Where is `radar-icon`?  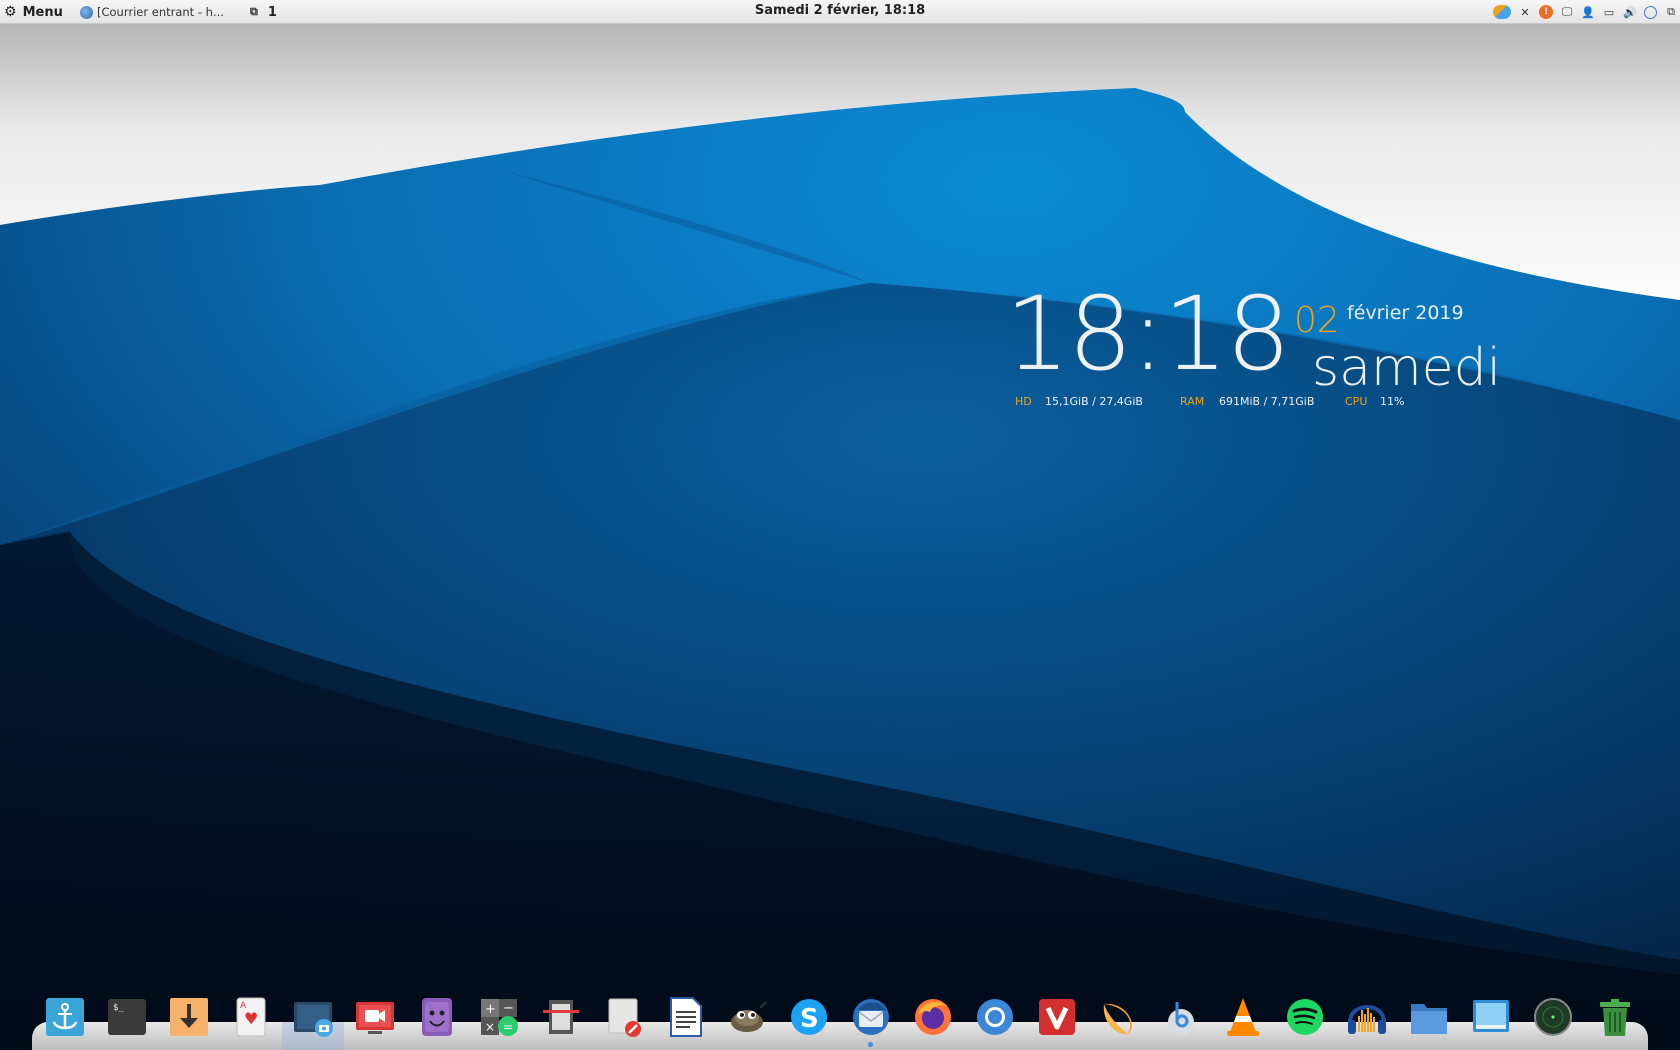 radar-icon is located at coordinates (1553, 1017).